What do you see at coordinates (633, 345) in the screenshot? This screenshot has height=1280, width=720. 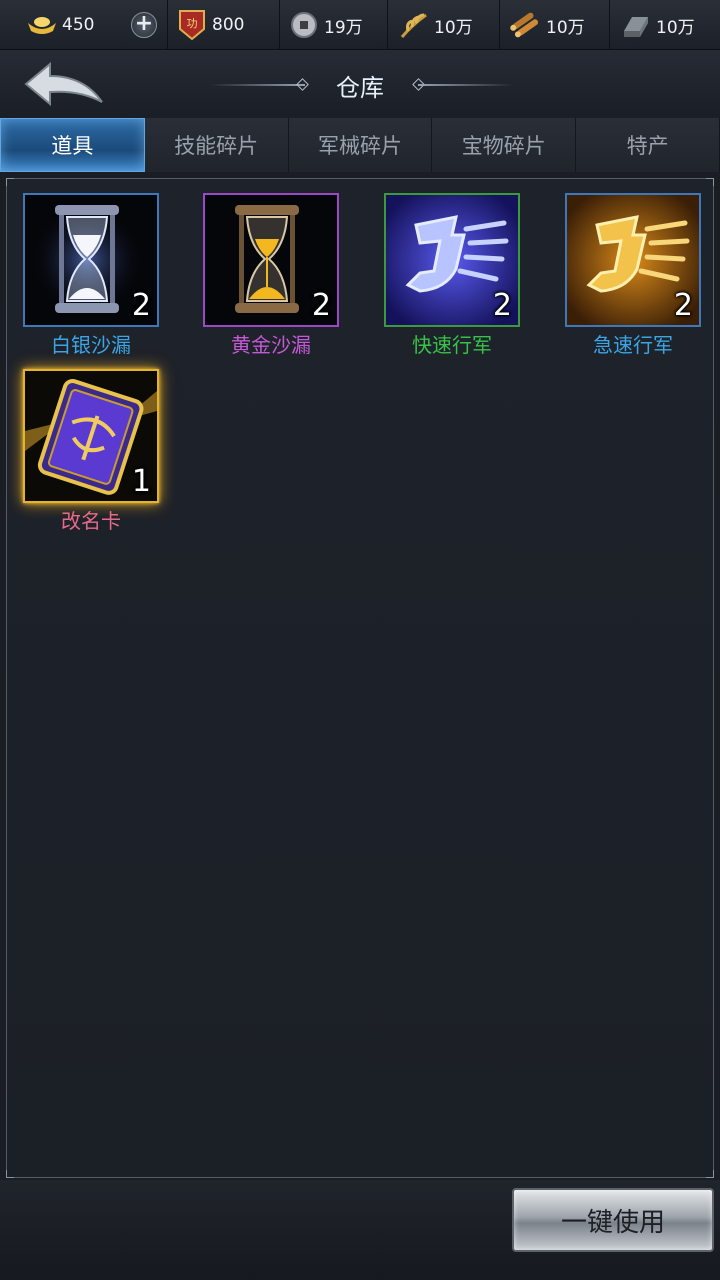 I see `item-name: 急速行军` at bounding box center [633, 345].